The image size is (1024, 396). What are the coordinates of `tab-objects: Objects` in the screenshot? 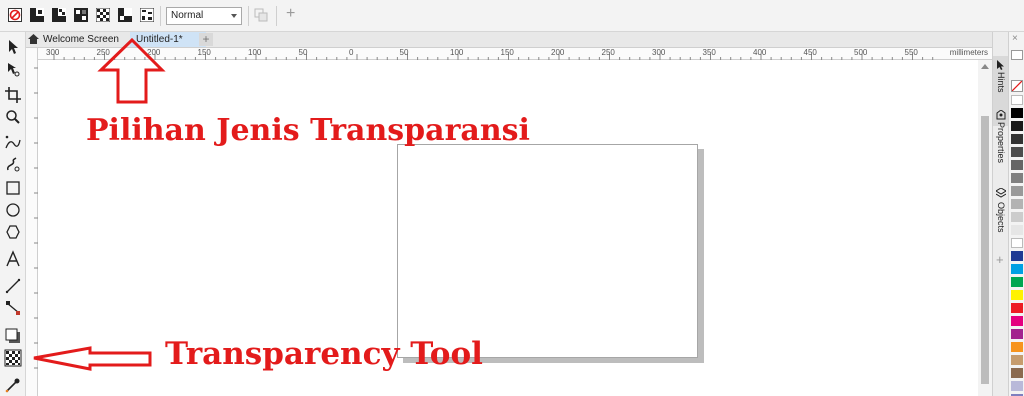 It's located at (1001, 221).